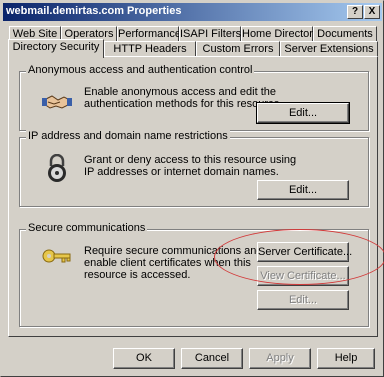 Image resolution: width=384 pixels, height=377 pixels. I want to click on help-footer-button: Help, so click(346, 358).